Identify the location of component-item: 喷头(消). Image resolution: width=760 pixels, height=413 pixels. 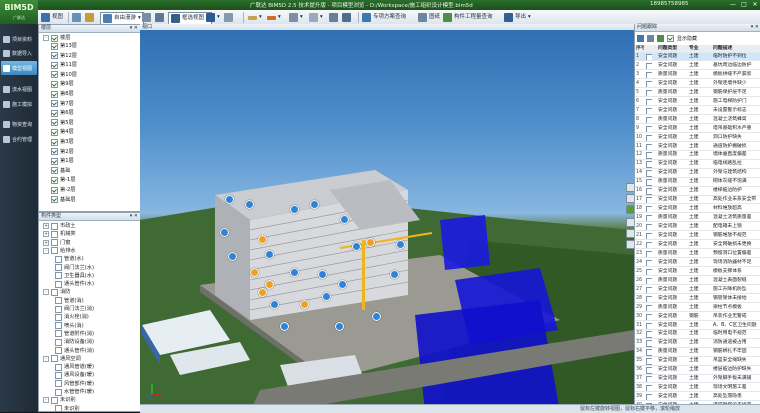
(69, 326).